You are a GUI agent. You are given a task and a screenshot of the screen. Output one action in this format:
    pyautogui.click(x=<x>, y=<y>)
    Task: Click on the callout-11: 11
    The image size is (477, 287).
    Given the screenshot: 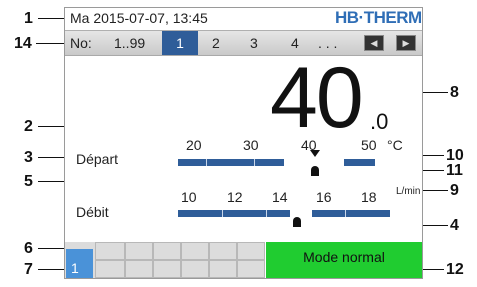 What is the action you would take?
    pyautogui.click(x=454, y=170)
    